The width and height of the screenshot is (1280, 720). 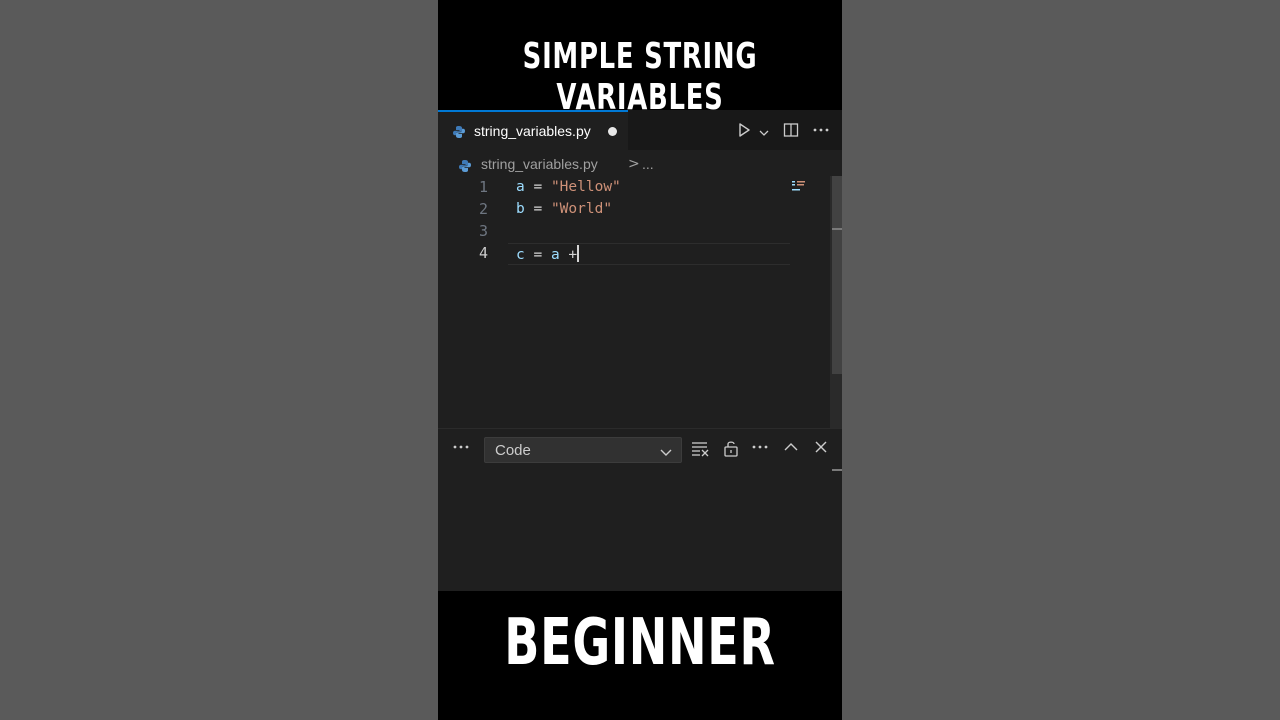 I want to click on panel-scroll-marker, so click(x=837, y=470).